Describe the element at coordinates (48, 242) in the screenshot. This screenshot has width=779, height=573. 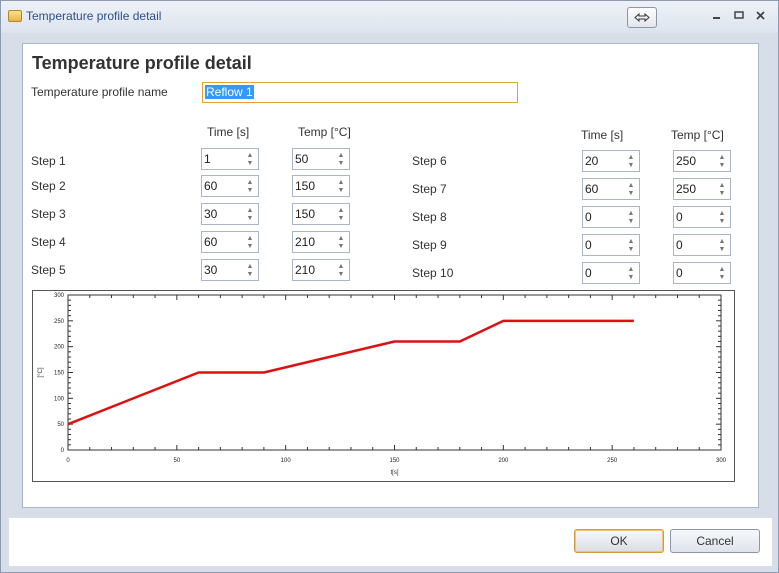
I see `step-label: Step 4` at that location.